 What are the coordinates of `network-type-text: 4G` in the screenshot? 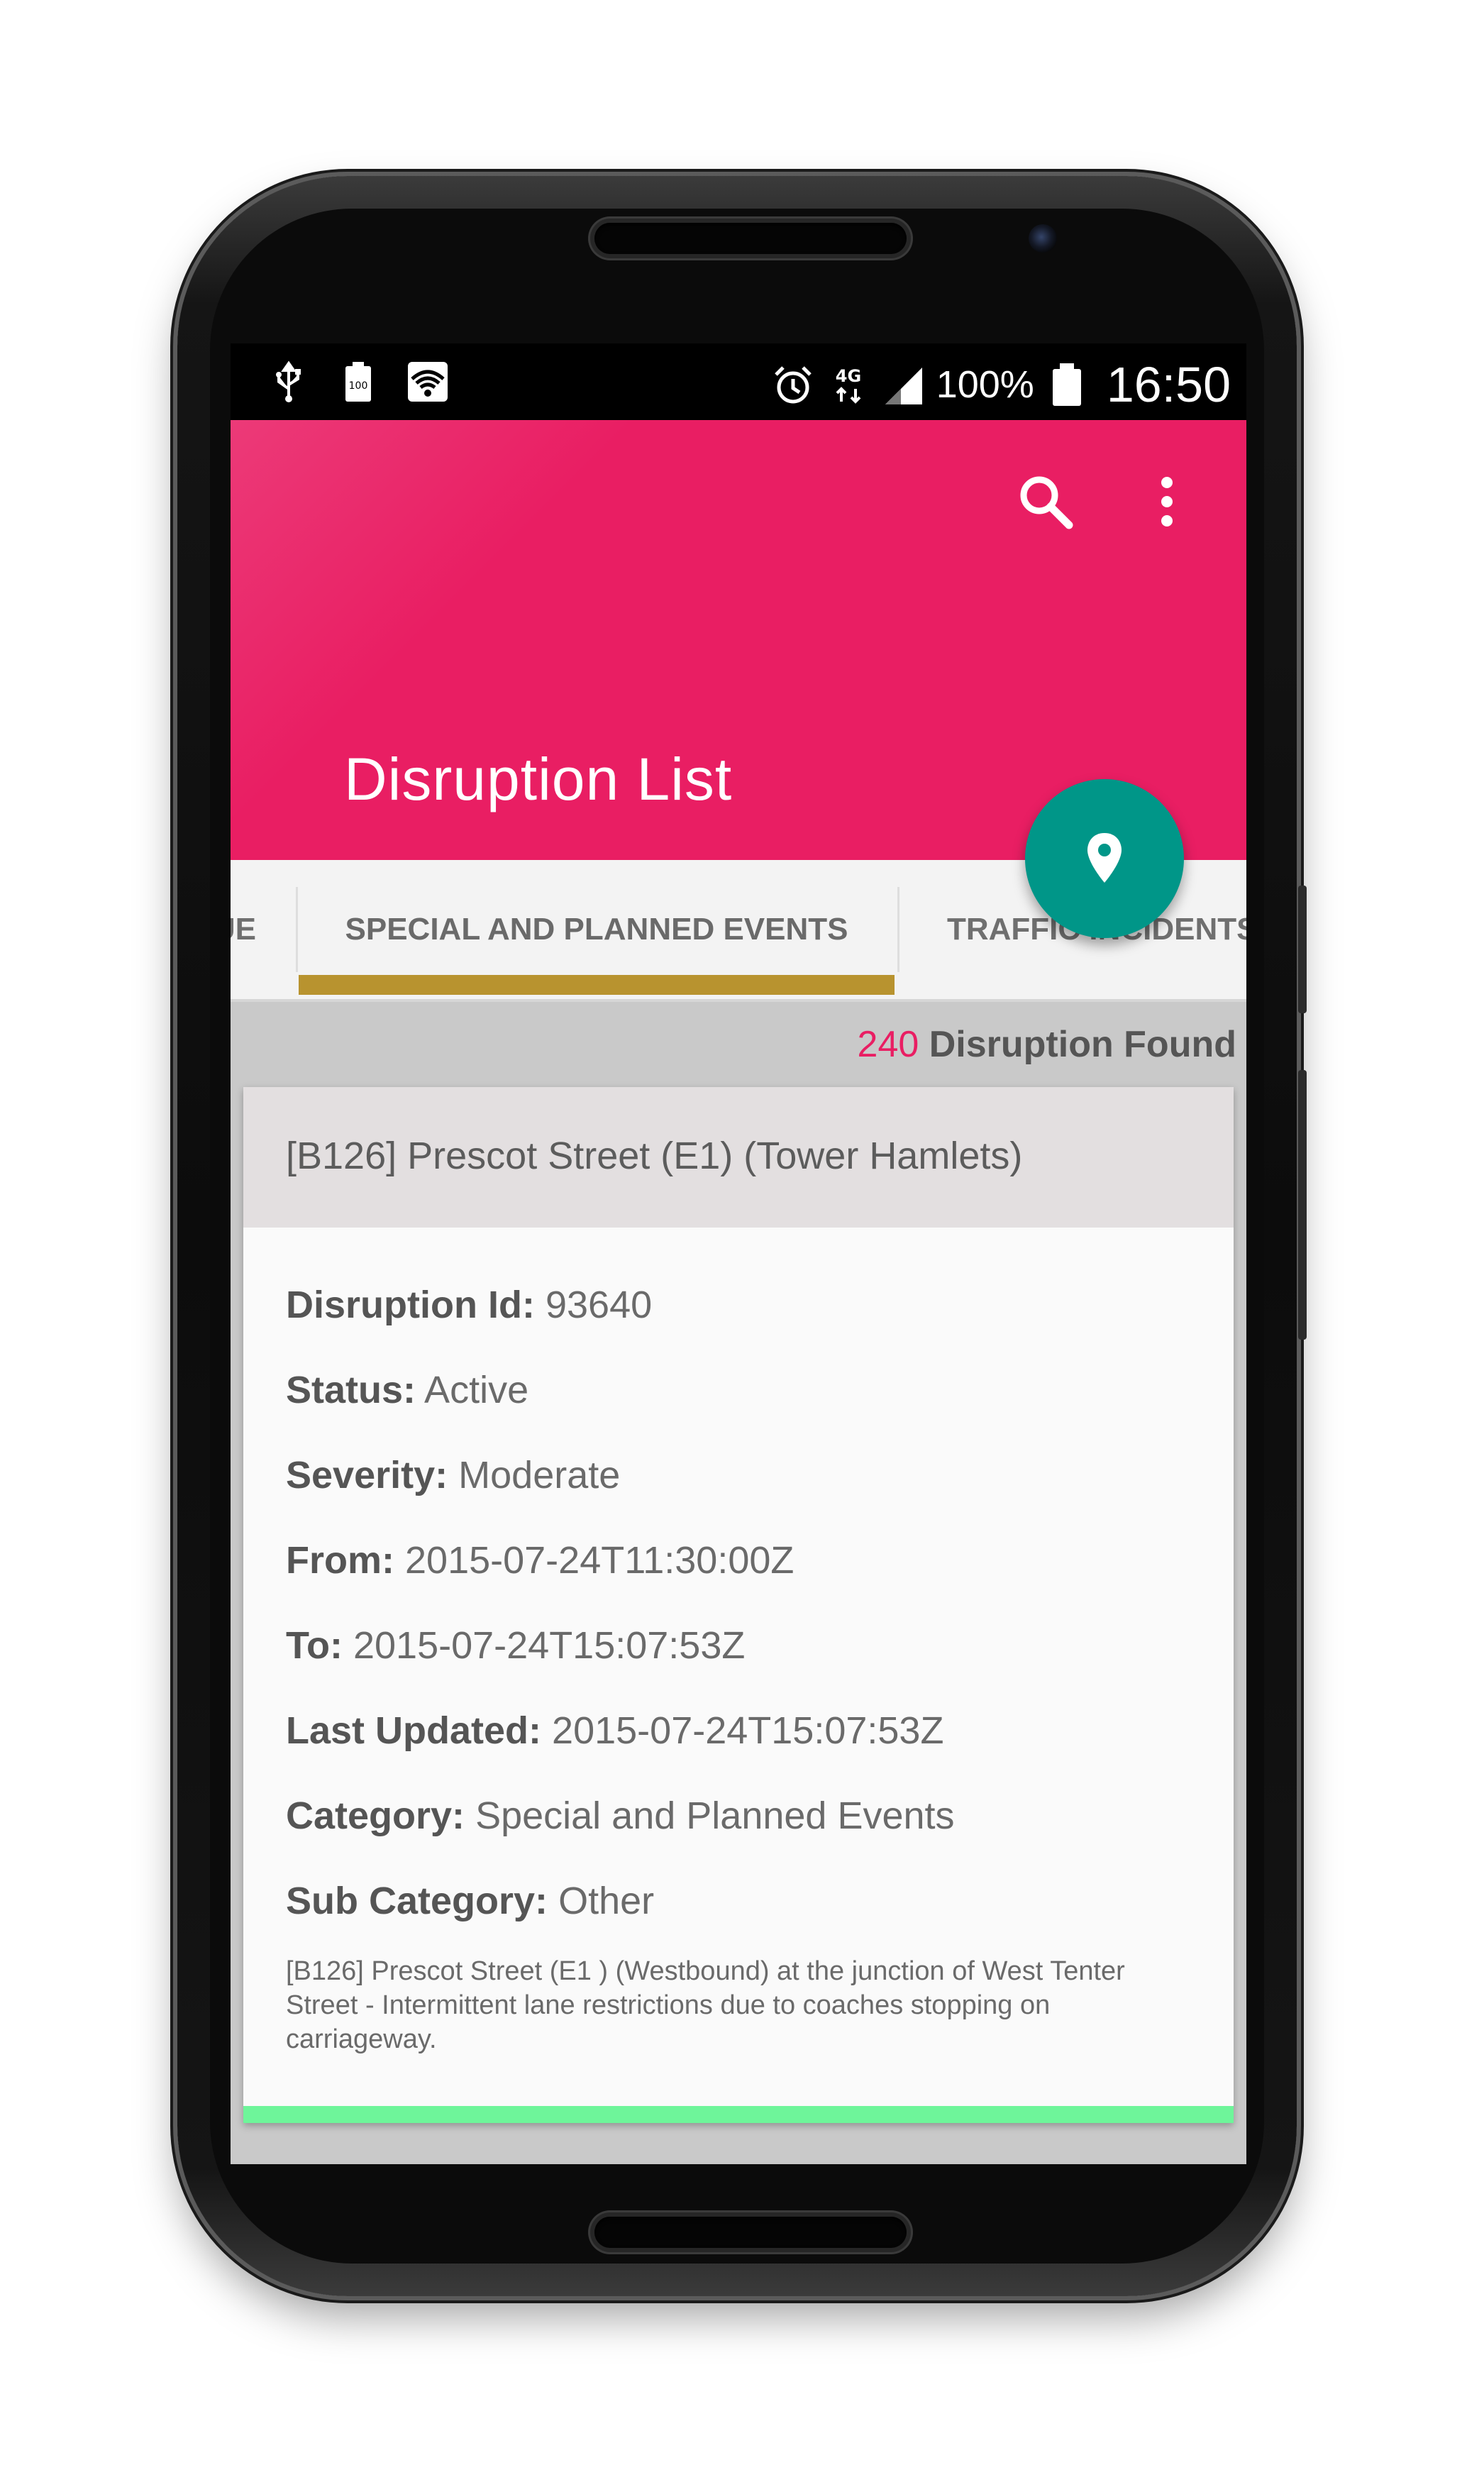 It's located at (849, 376).